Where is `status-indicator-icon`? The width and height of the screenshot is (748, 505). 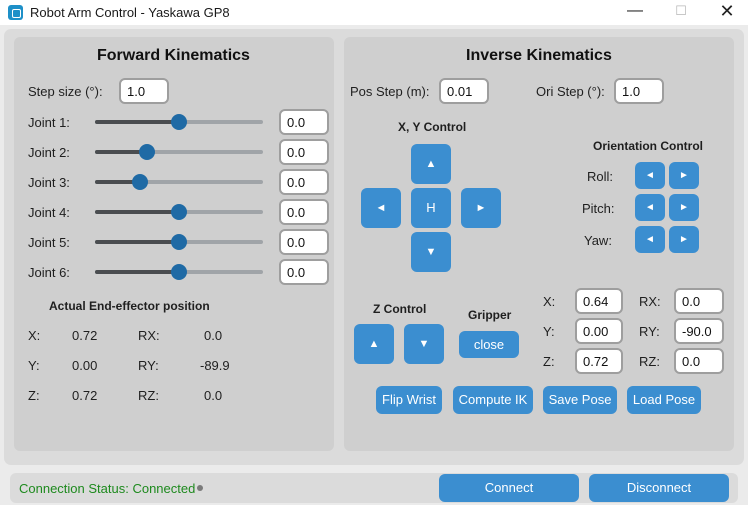
status-indicator-icon is located at coordinates (200, 488).